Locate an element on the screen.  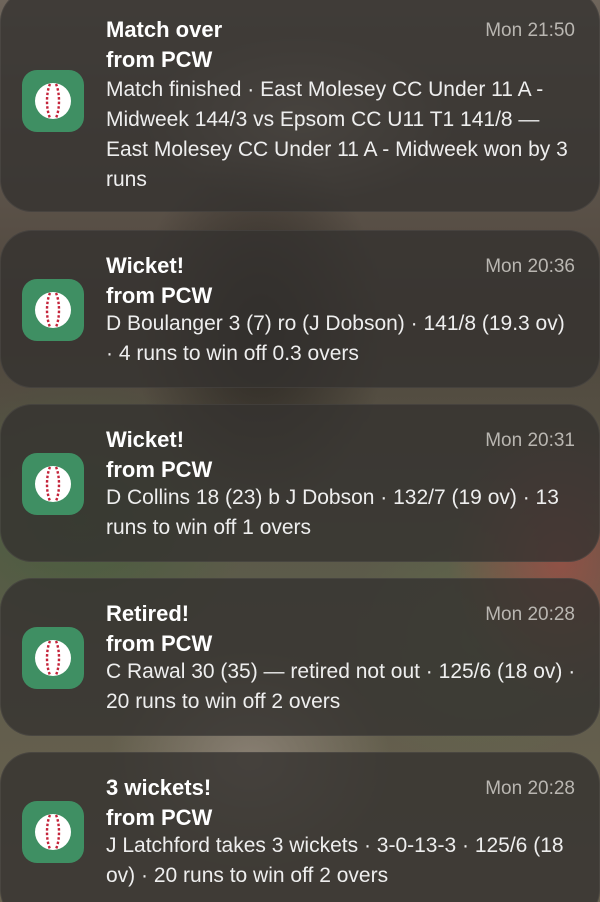
notification-time: Mon 20:36 is located at coordinates (530, 266).